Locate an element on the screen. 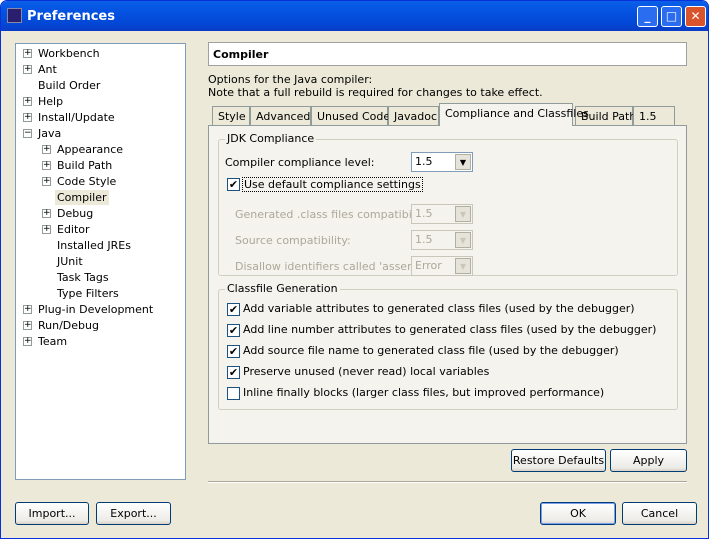 The height and width of the screenshot is (539, 709). tab-advanced: Advanced is located at coordinates (280, 115).